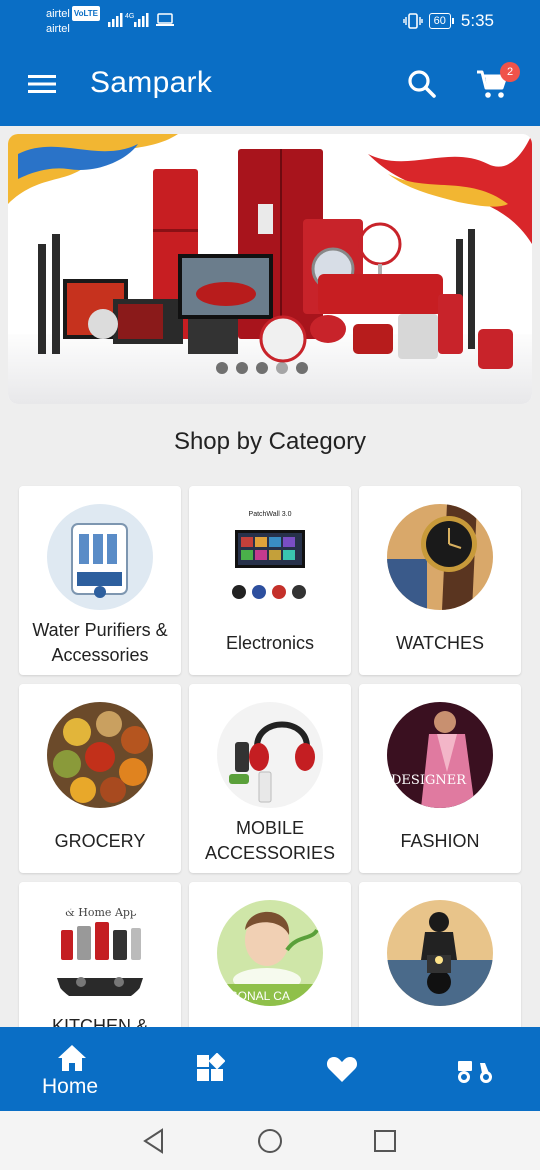  What do you see at coordinates (282, 368) in the screenshot?
I see `carousel-dot-active` at bounding box center [282, 368].